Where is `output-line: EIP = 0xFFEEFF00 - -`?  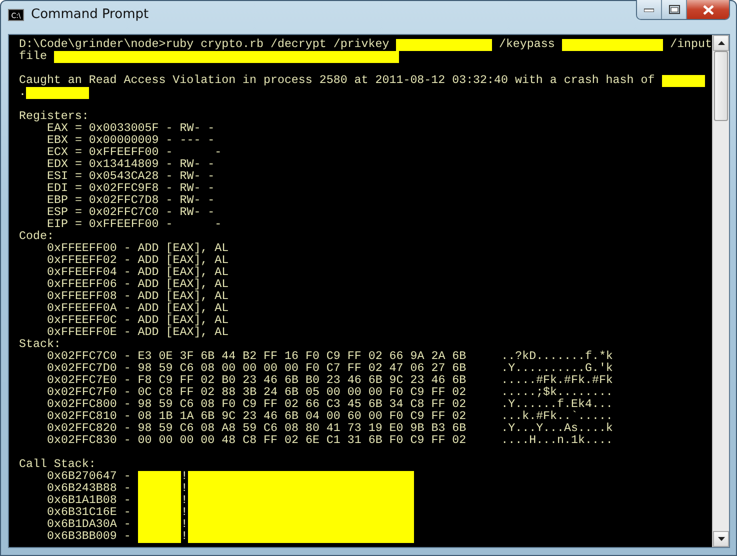
output-line: EIP = 0xFFEEFF00 - - is located at coordinates (134, 225).